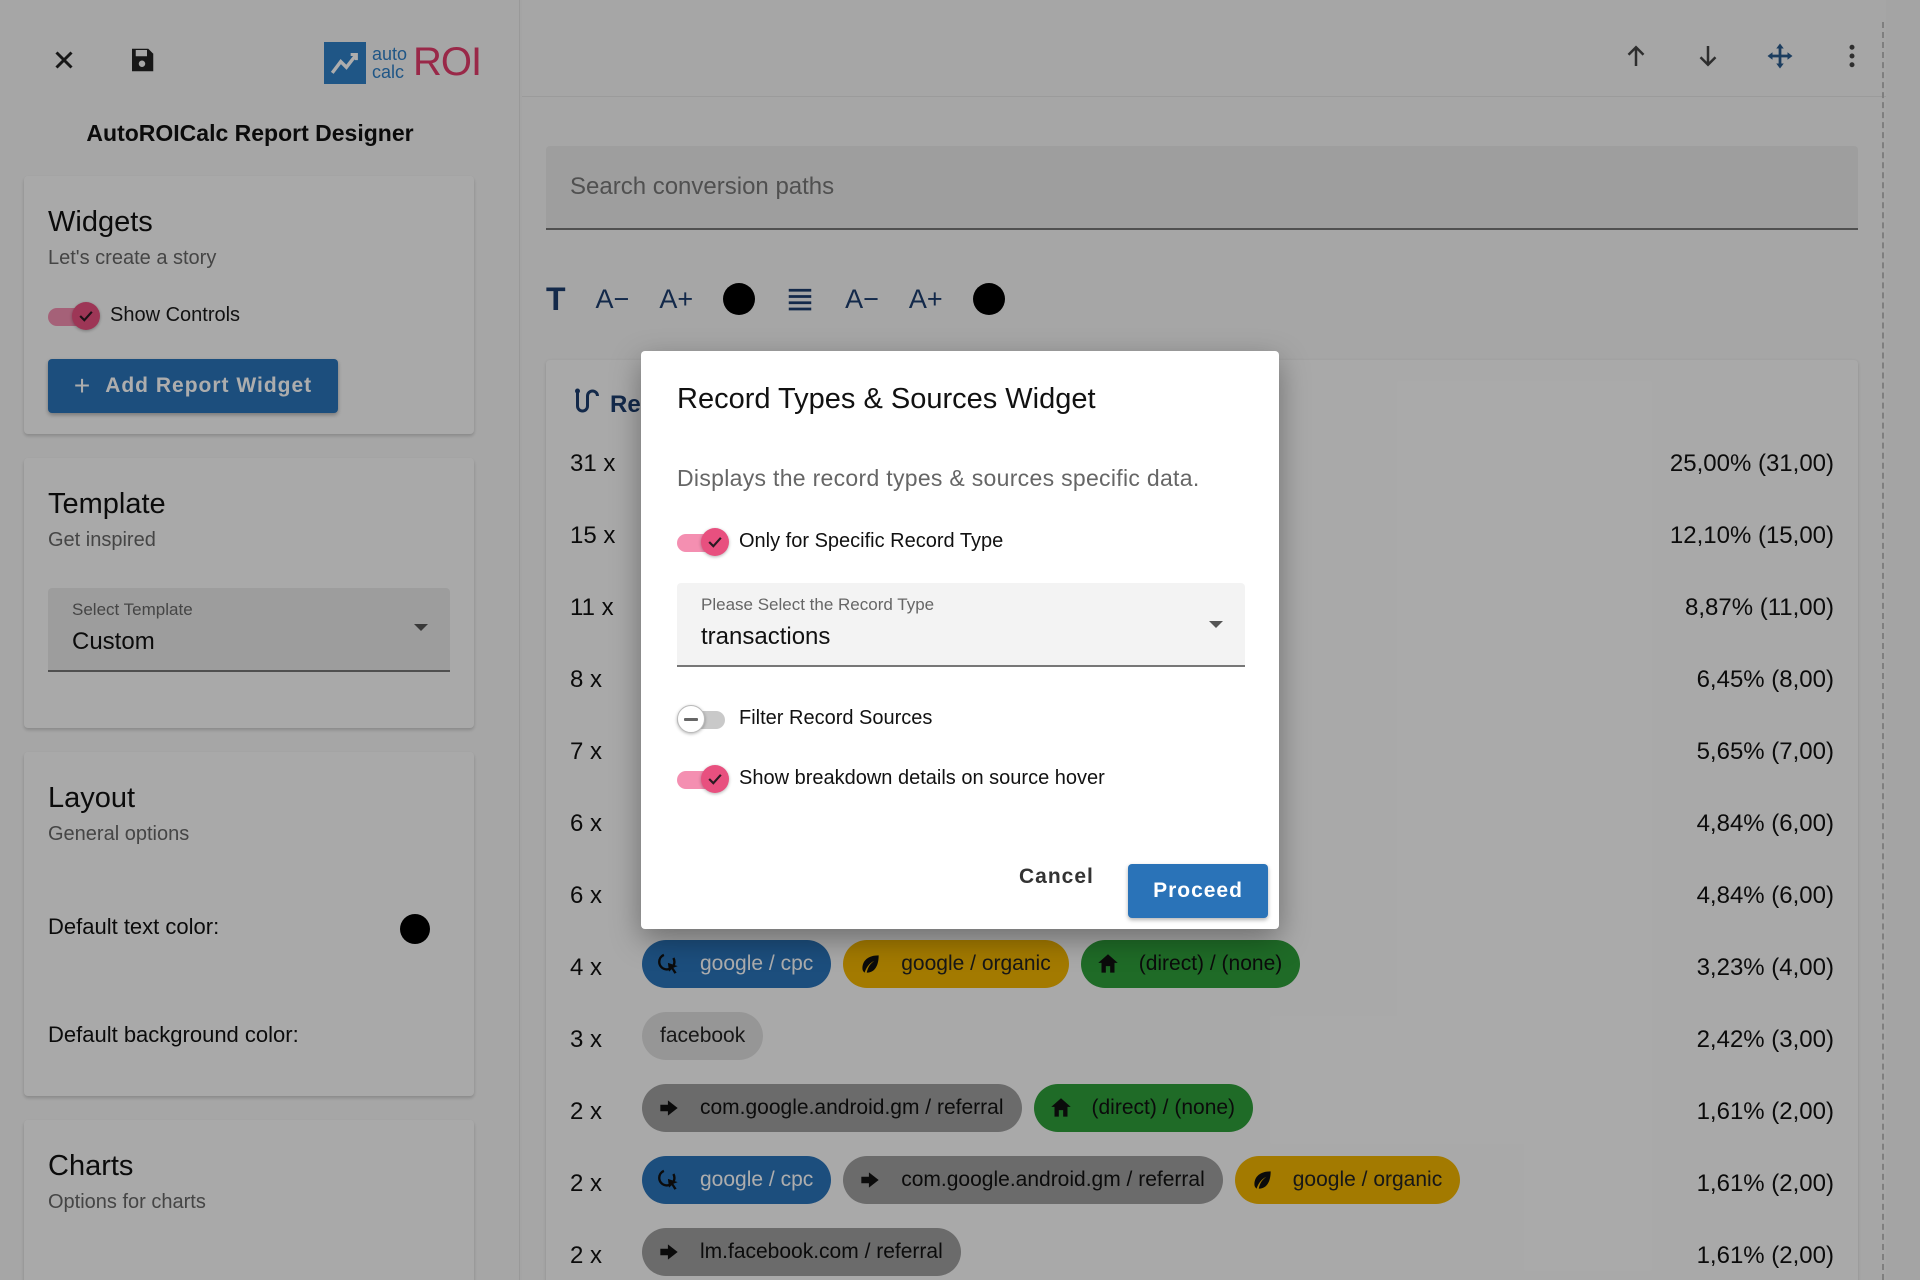 The image size is (1920, 1280). I want to click on dialog-title: Record Types & Sources Widget, so click(886, 399).